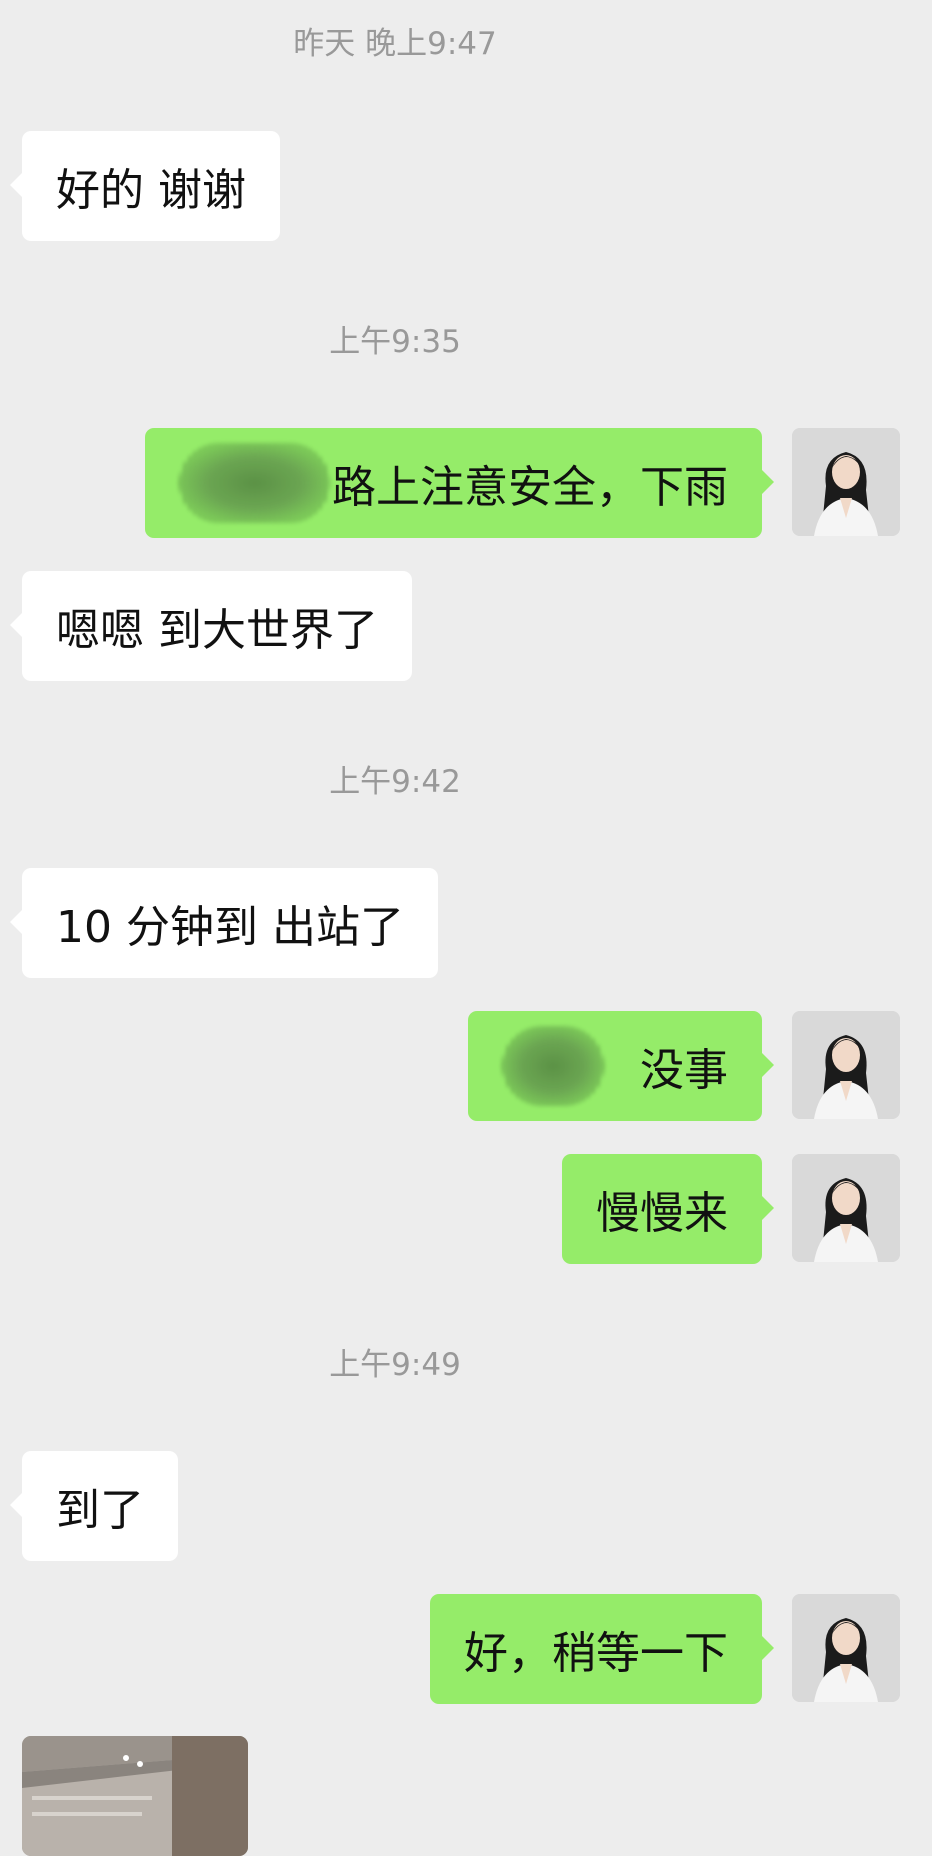  I want to click on message-text: 路上注意安全，下雨, so click(530, 487).